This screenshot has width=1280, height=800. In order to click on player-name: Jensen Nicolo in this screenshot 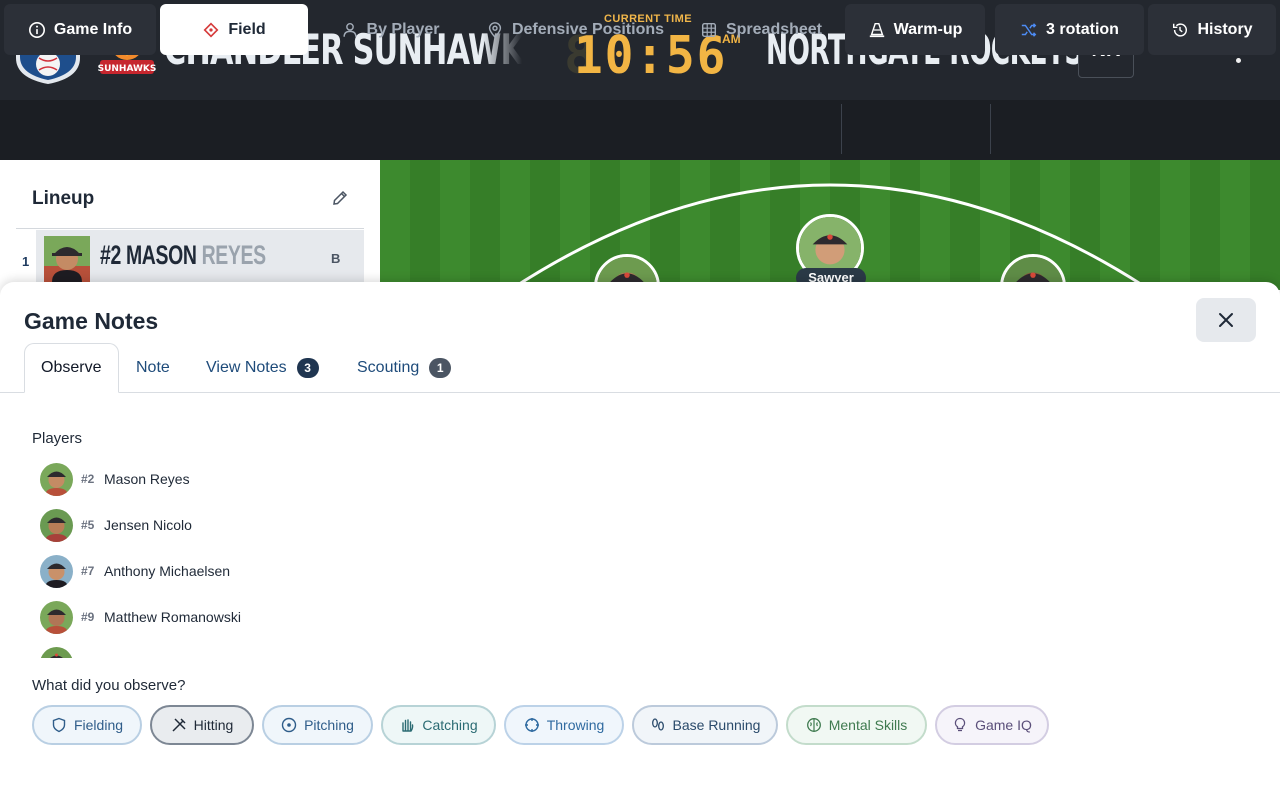, I will do `click(148, 525)`.